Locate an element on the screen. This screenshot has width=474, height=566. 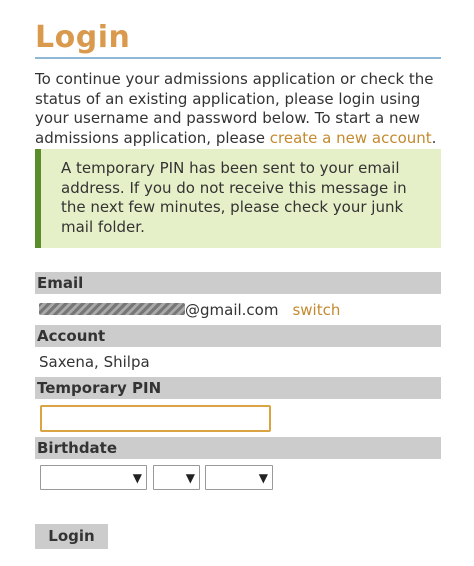
birth-day-select: ▼ is located at coordinates (176, 477).